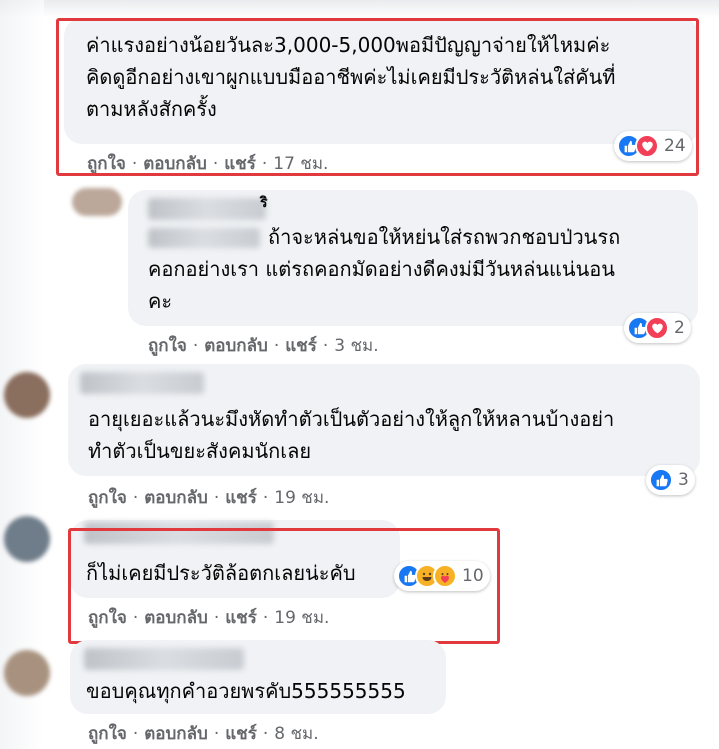  I want to click on comment-timestamp: 3 ชม., so click(356, 346).